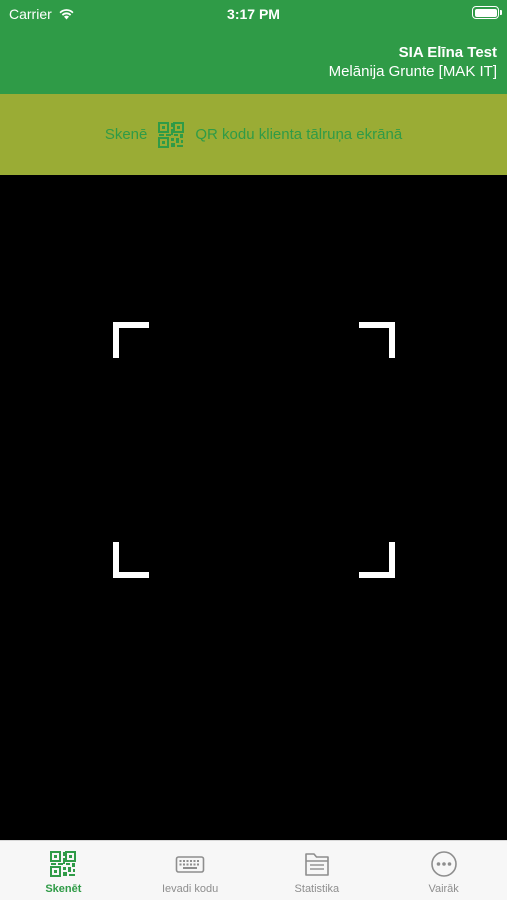 The height and width of the screenshot is (900, 507). Describe the element at coordinates (299, 134) in the screenshot. I see `banner-suffix: QR kodu klienta tālruņa ekrānā` at that location.